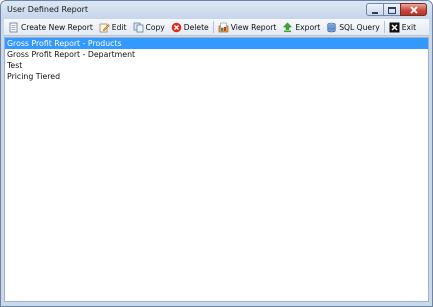 The height and width of the screenshot is (307, 433). I want to click on delete-icon, so click(176, 27).